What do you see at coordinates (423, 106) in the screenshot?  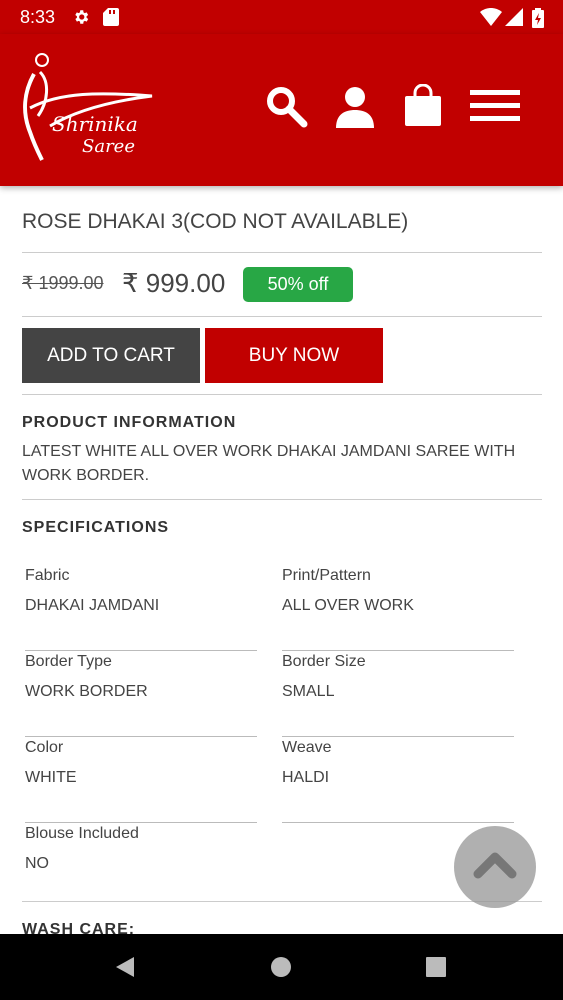 I see `shopping-bag-icon` at bounding box center [423, 106].